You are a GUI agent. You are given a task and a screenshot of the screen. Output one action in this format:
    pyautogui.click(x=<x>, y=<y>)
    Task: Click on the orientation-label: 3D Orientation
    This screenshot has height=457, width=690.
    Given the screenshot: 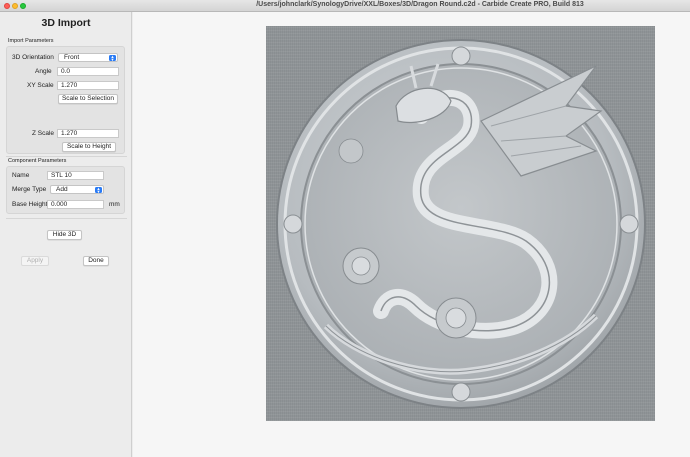 What is the action you would take?
    pyautogui.click(x=33, y=57)
    